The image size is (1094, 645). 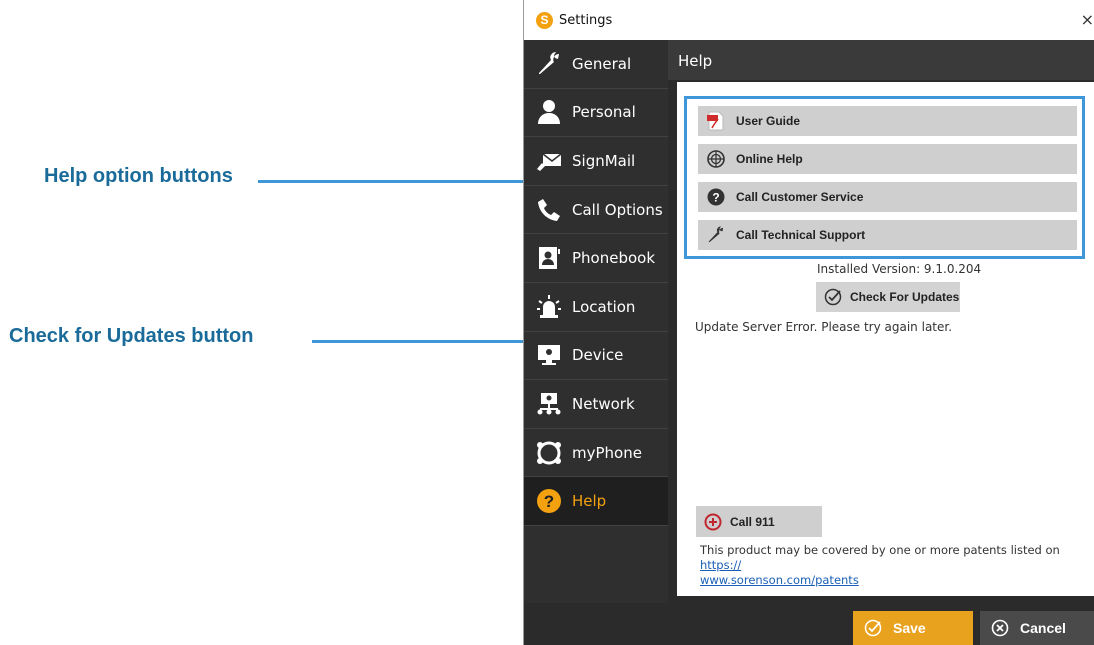 What do you see at coordinates (1043, 628) in the screenshot?
I see `cancel-label: Cancel` at bounding box center [1043, 628].